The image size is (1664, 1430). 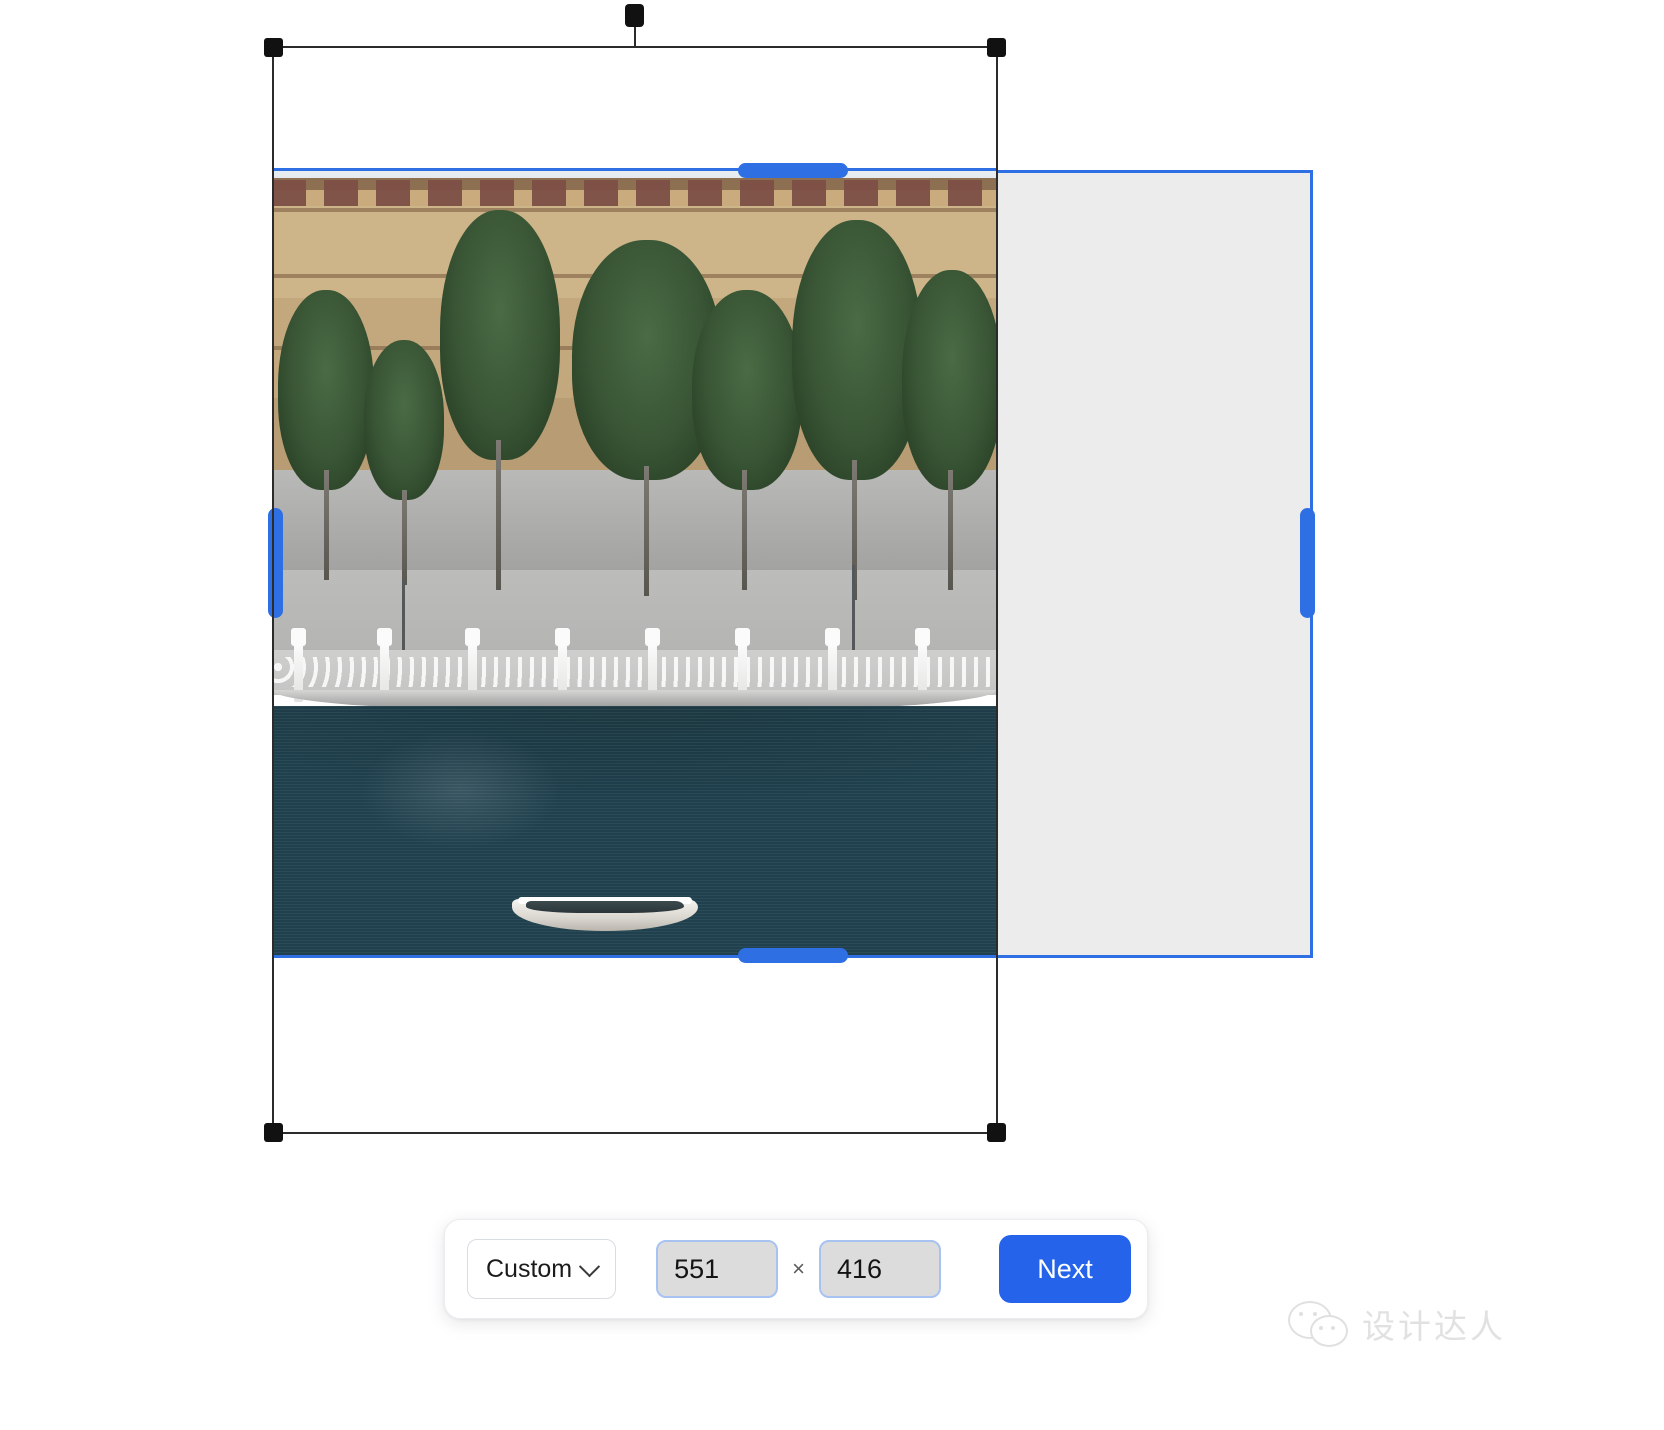 I want to click on watermark-text: 设计达人, so click(x=1434, y=1326).